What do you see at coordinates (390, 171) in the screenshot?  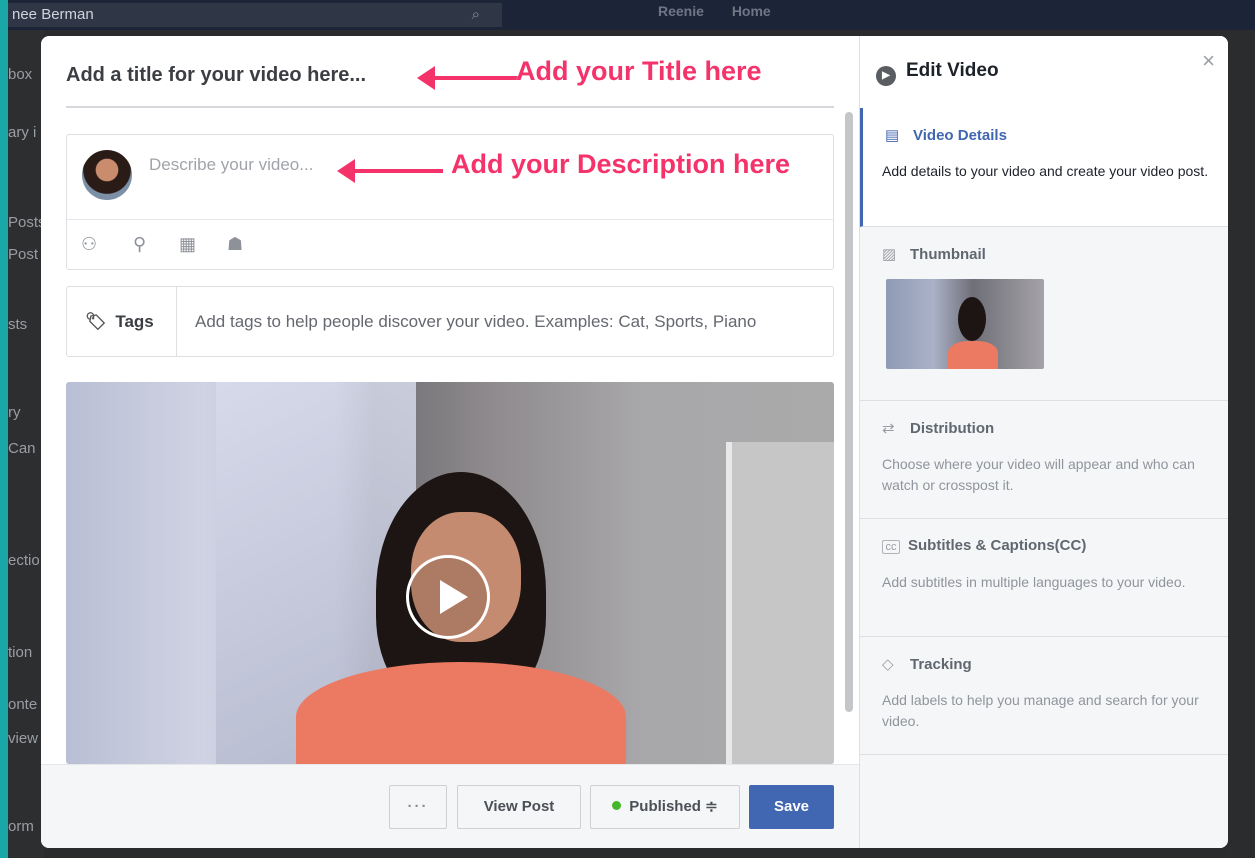 I see `description-annotation-arrow` at bounding box center [390, 171].